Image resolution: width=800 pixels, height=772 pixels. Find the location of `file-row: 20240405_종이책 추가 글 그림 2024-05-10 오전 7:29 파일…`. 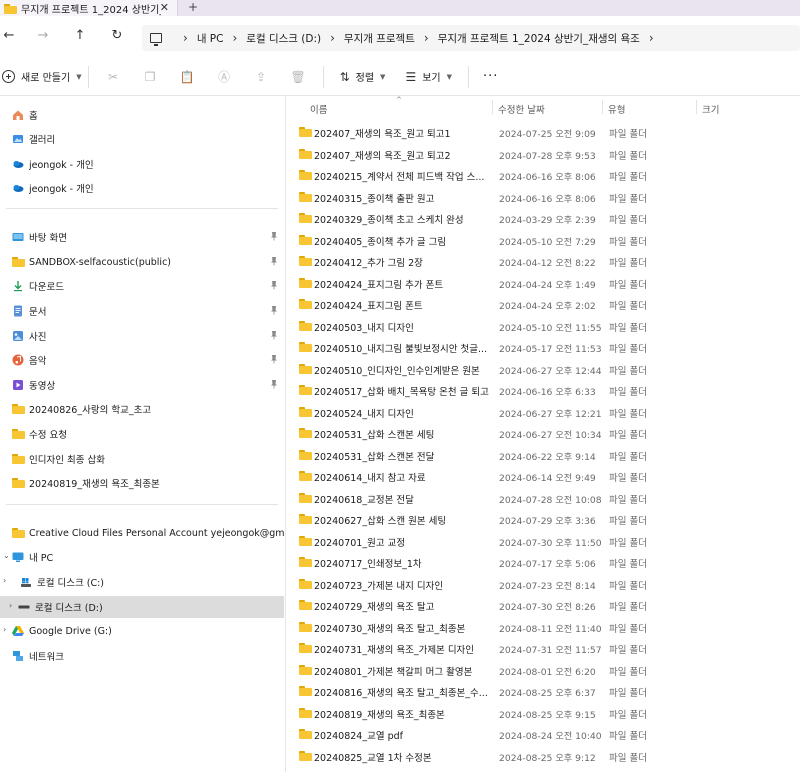

file-row: 20240405_종이책 추가 글 그림 2024-05-10 오전 7:29 파일… is located at coordinates (543, 240).